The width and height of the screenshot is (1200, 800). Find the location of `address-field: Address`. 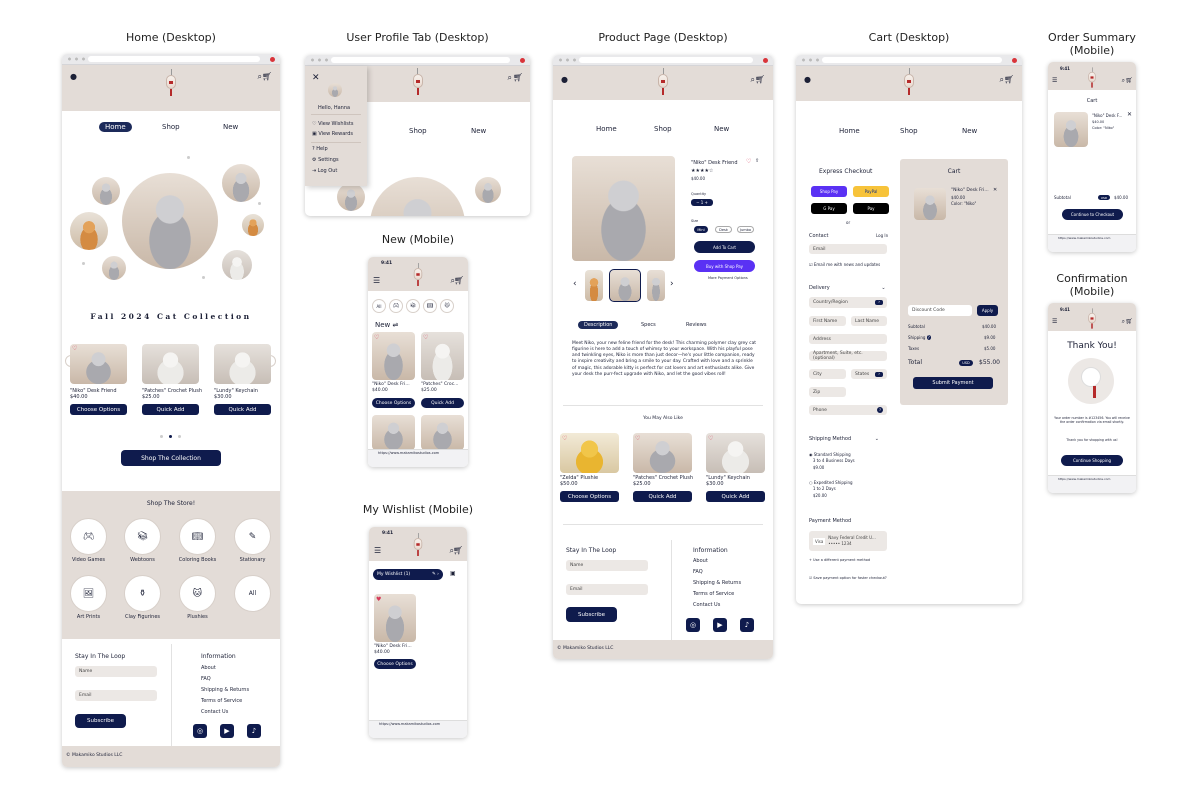

address-field: Address is located at coordinates (848, 339).